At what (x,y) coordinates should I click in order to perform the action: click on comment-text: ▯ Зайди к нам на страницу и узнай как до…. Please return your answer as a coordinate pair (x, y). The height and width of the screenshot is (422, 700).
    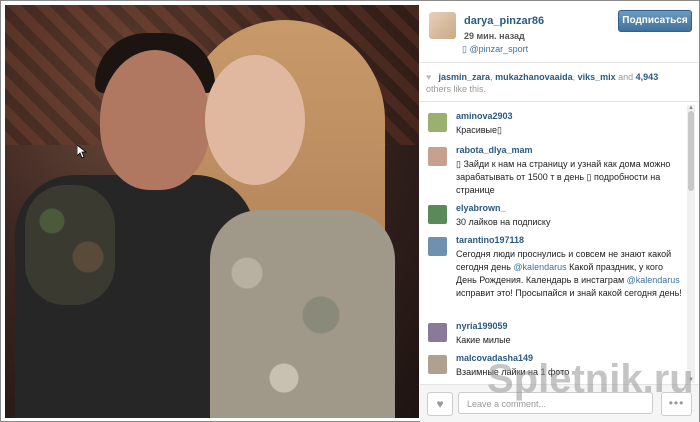
    Looking at the image, I should click on (563, 177).